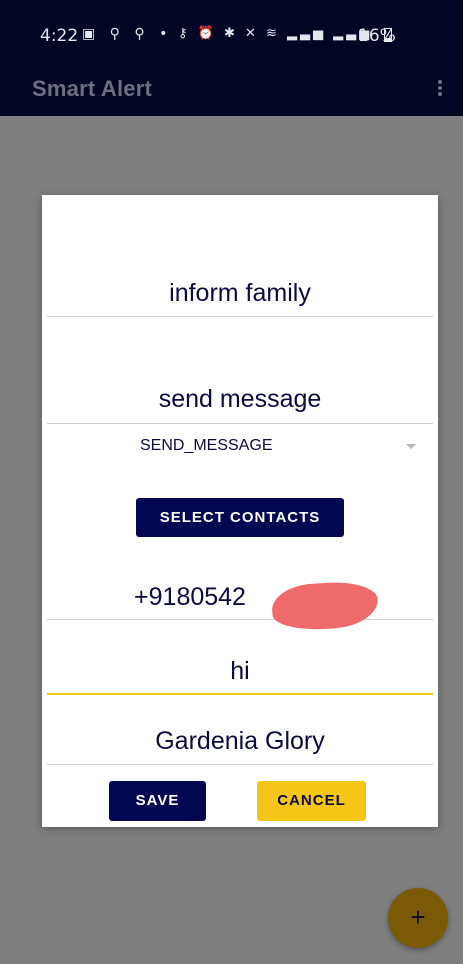  What do you see at coordinates (190, 597) in the screenshot?
I see `phone-number-text: +9180542` at bounding box center [190, 597].